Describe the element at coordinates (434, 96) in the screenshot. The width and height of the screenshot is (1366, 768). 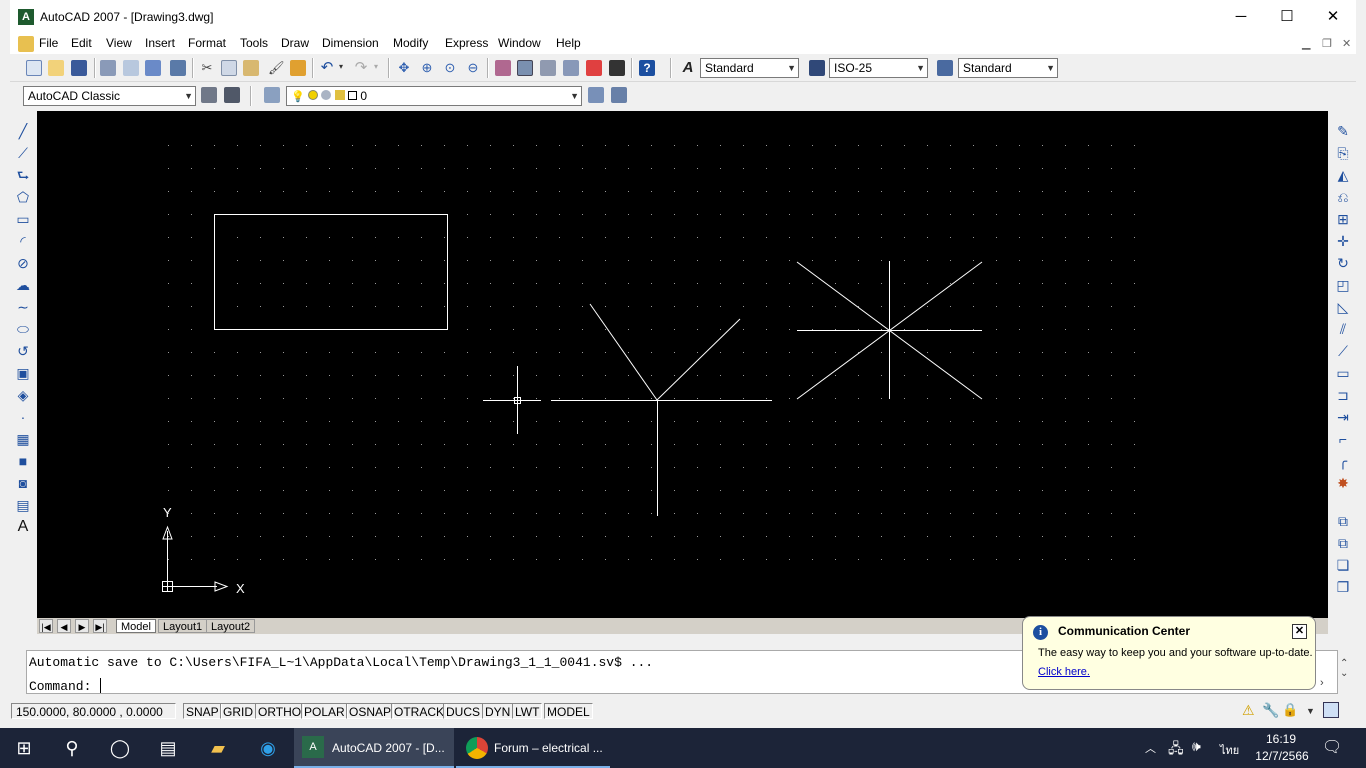
I see `layer-select: 💡 0 ▼` at that location.